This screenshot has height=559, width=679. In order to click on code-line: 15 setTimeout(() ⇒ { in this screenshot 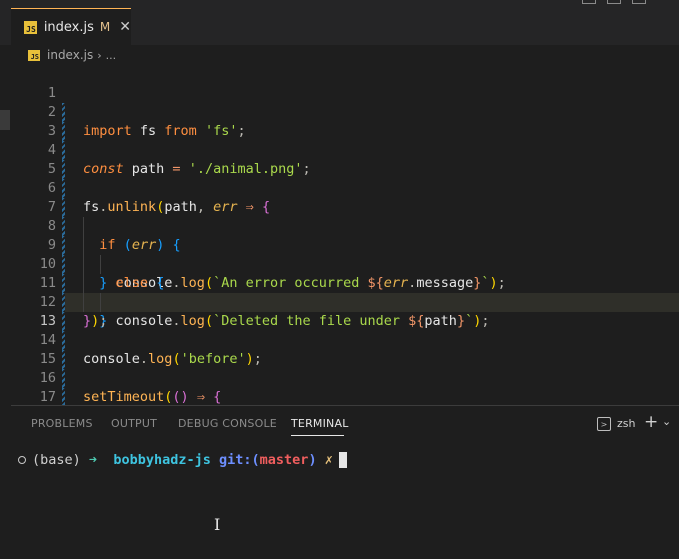, I will do `click(339, 368)`.